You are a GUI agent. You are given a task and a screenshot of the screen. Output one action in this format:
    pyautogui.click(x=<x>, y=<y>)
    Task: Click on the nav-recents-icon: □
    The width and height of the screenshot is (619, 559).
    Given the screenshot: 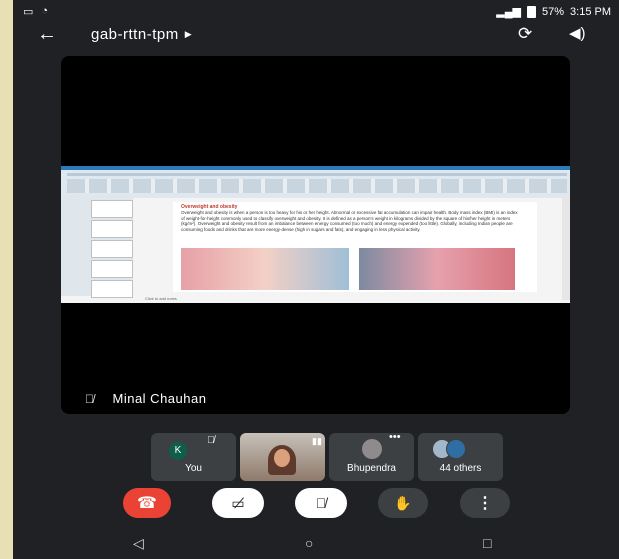 What is the action you would take?
    pyautogui.click(x=487, y=543)
    